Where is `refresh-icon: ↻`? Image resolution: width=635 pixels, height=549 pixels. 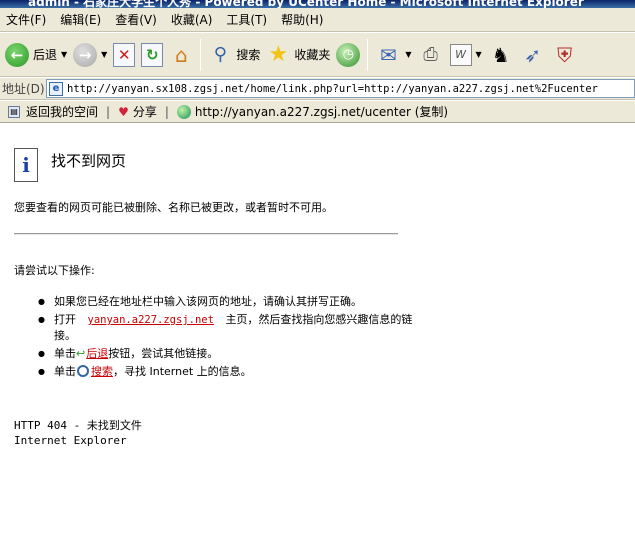 refresh-icon: ↻ is located at coordinates (152, 54).